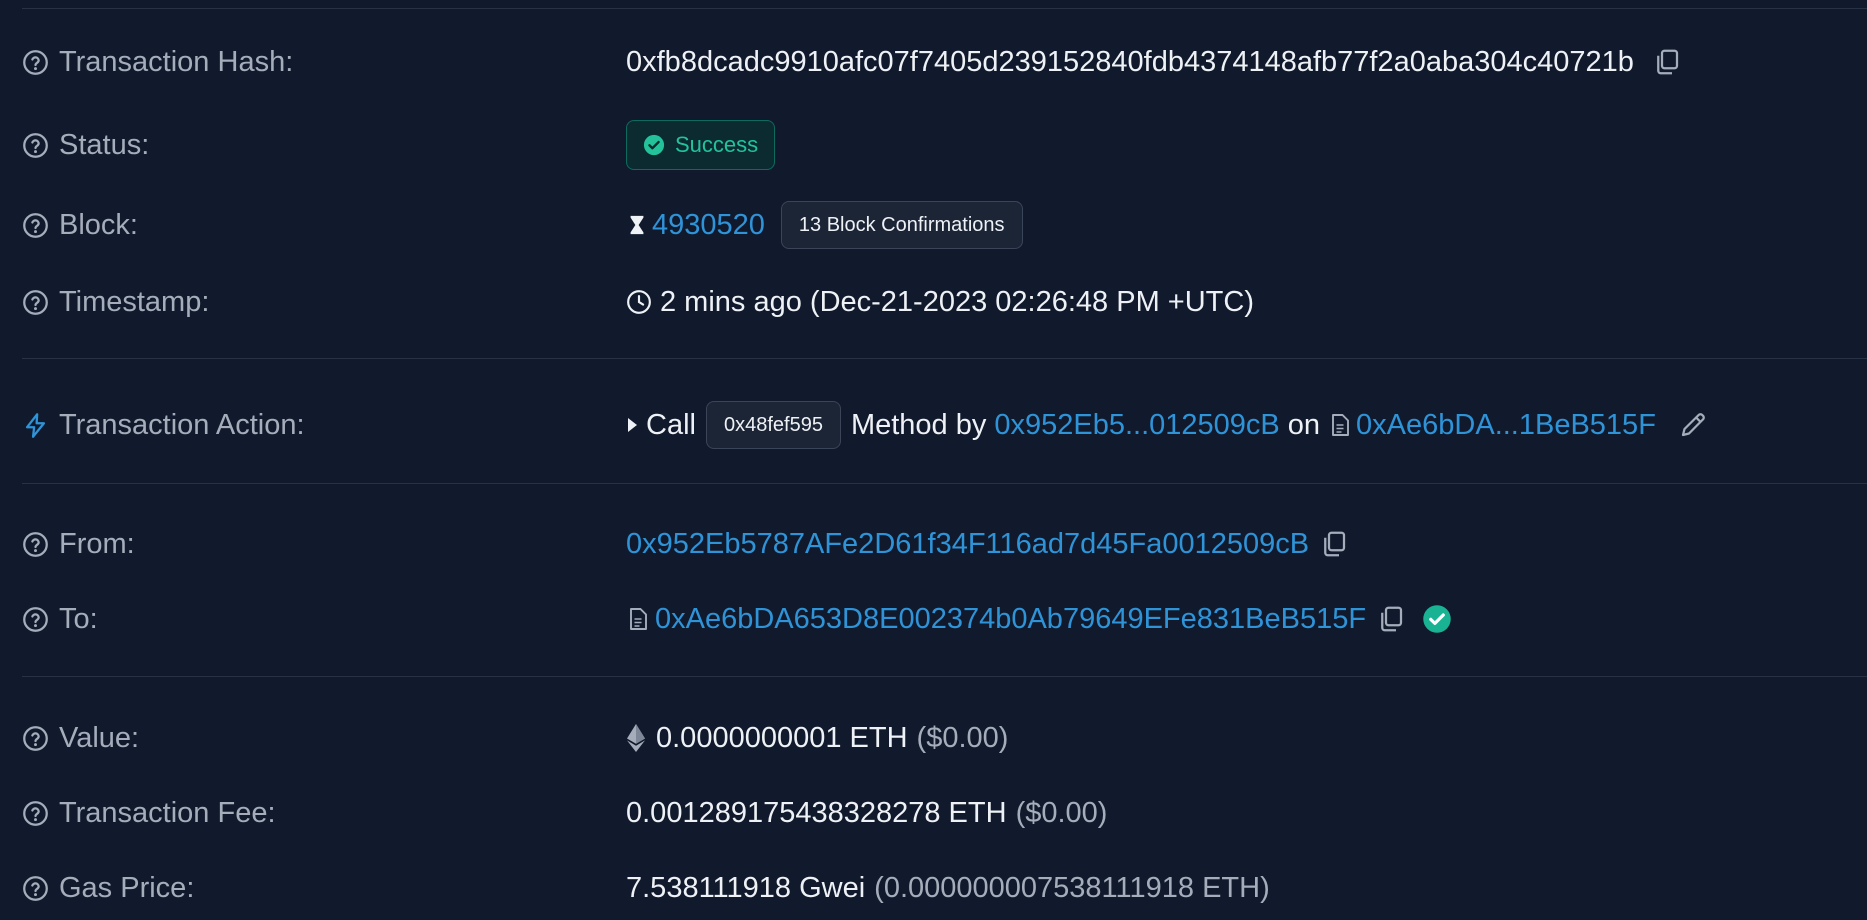 Image resolution: width=1867 pixels, height=920 pixels. I want to click on ethereum-icon, so click(636, 738).